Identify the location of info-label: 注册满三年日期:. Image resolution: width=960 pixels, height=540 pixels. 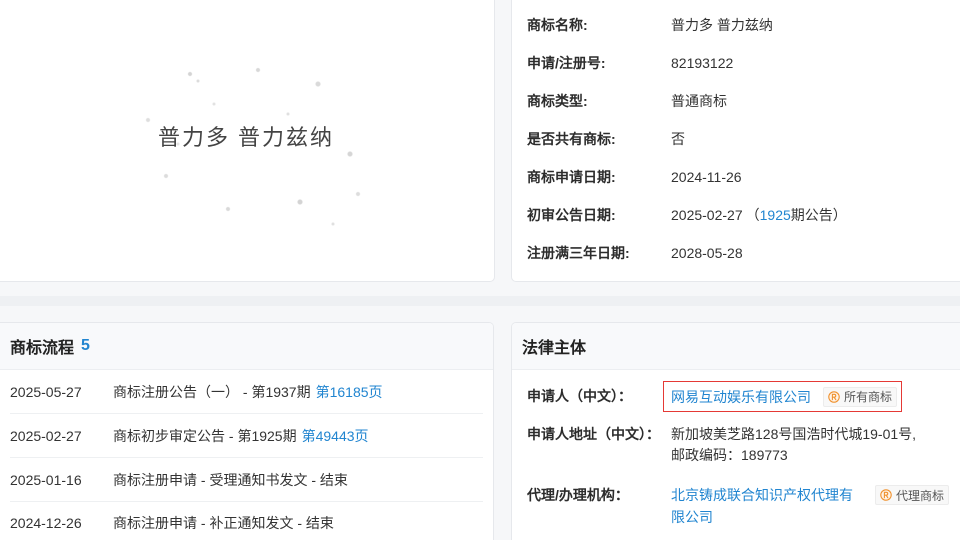
(578, 253).